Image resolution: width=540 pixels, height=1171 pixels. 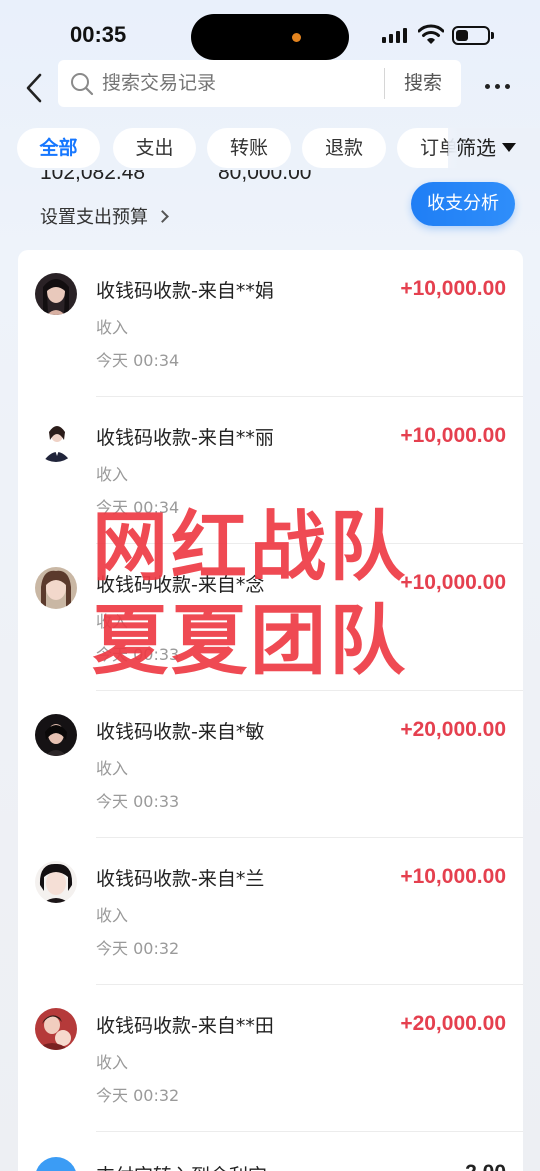 What do you see at coordinates (58, 148) in the screenshot?
I see `tab-all: 全部` at bounding box center [58, 148].